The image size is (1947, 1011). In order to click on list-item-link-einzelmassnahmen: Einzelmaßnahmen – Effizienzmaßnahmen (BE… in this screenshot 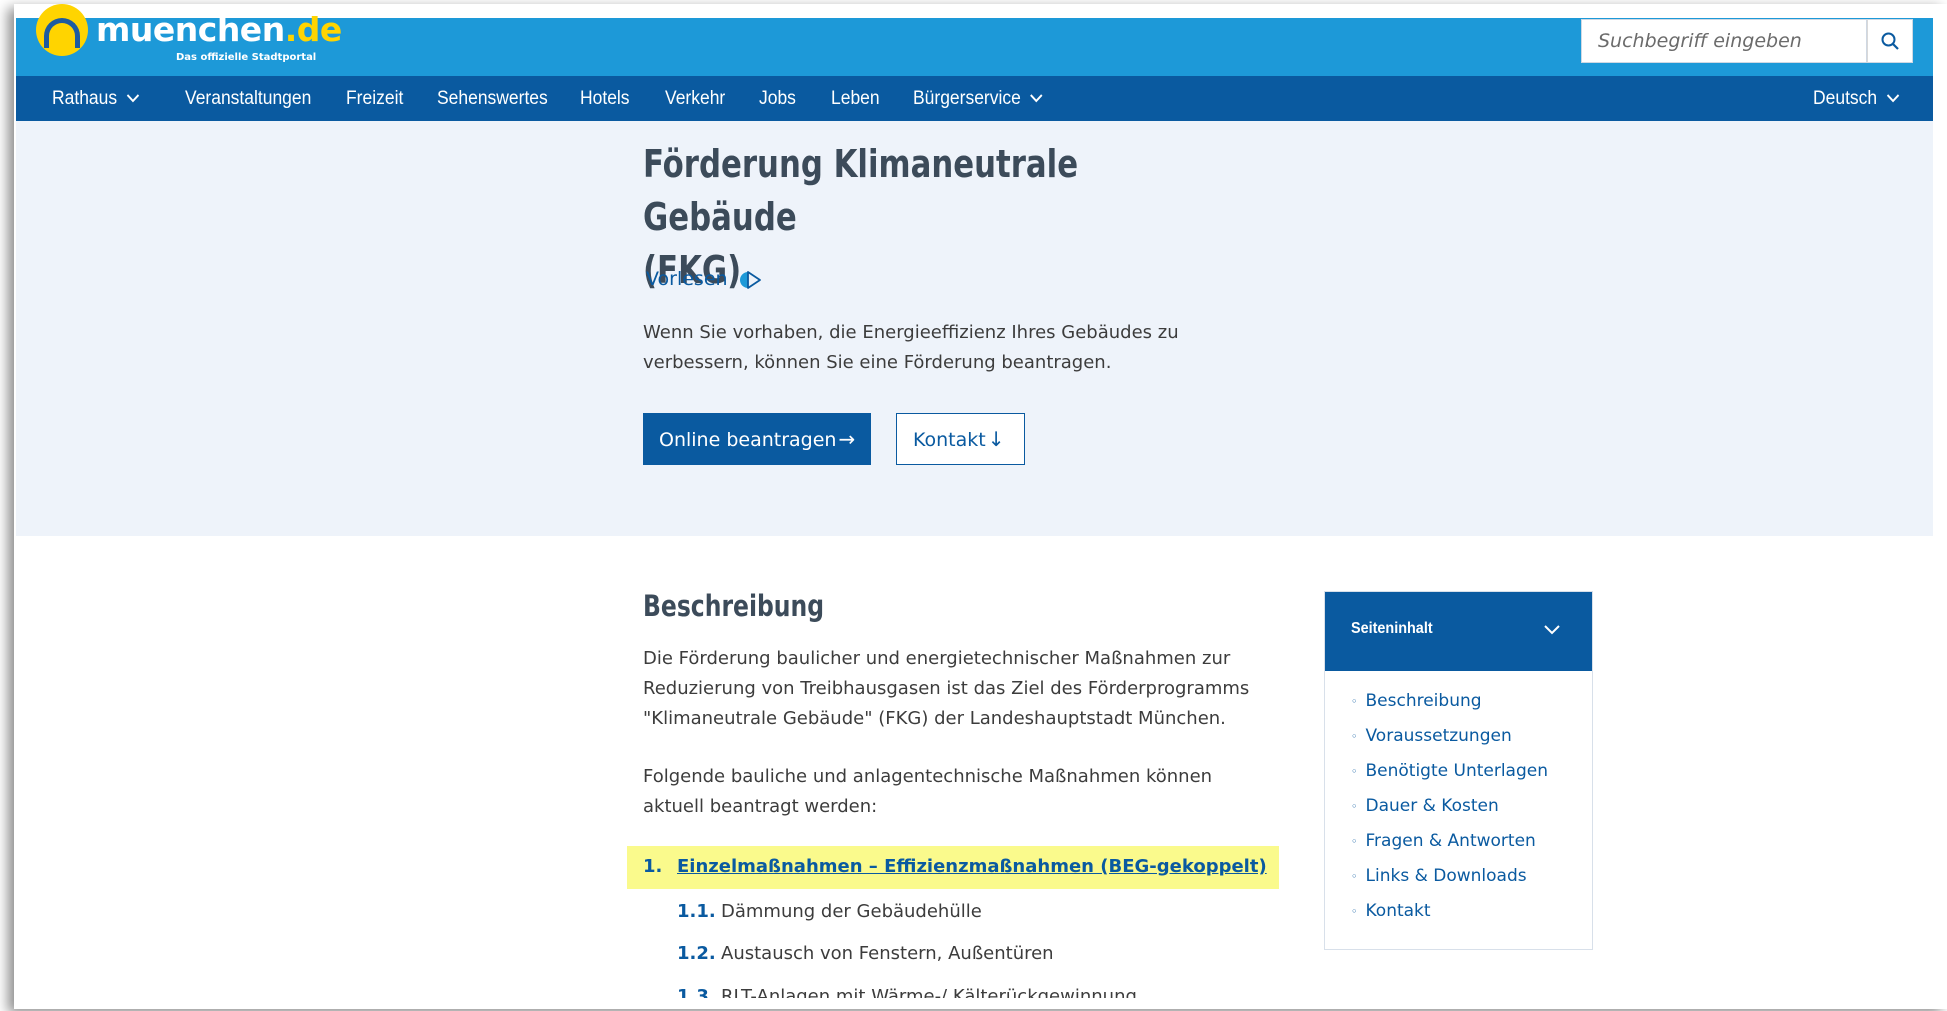, I will do `click(972, 866)`.